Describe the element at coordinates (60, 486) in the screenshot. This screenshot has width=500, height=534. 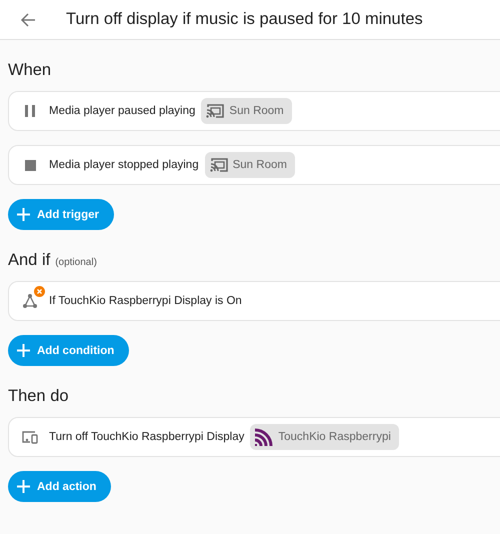
I see `add-button: Add action` at that location.